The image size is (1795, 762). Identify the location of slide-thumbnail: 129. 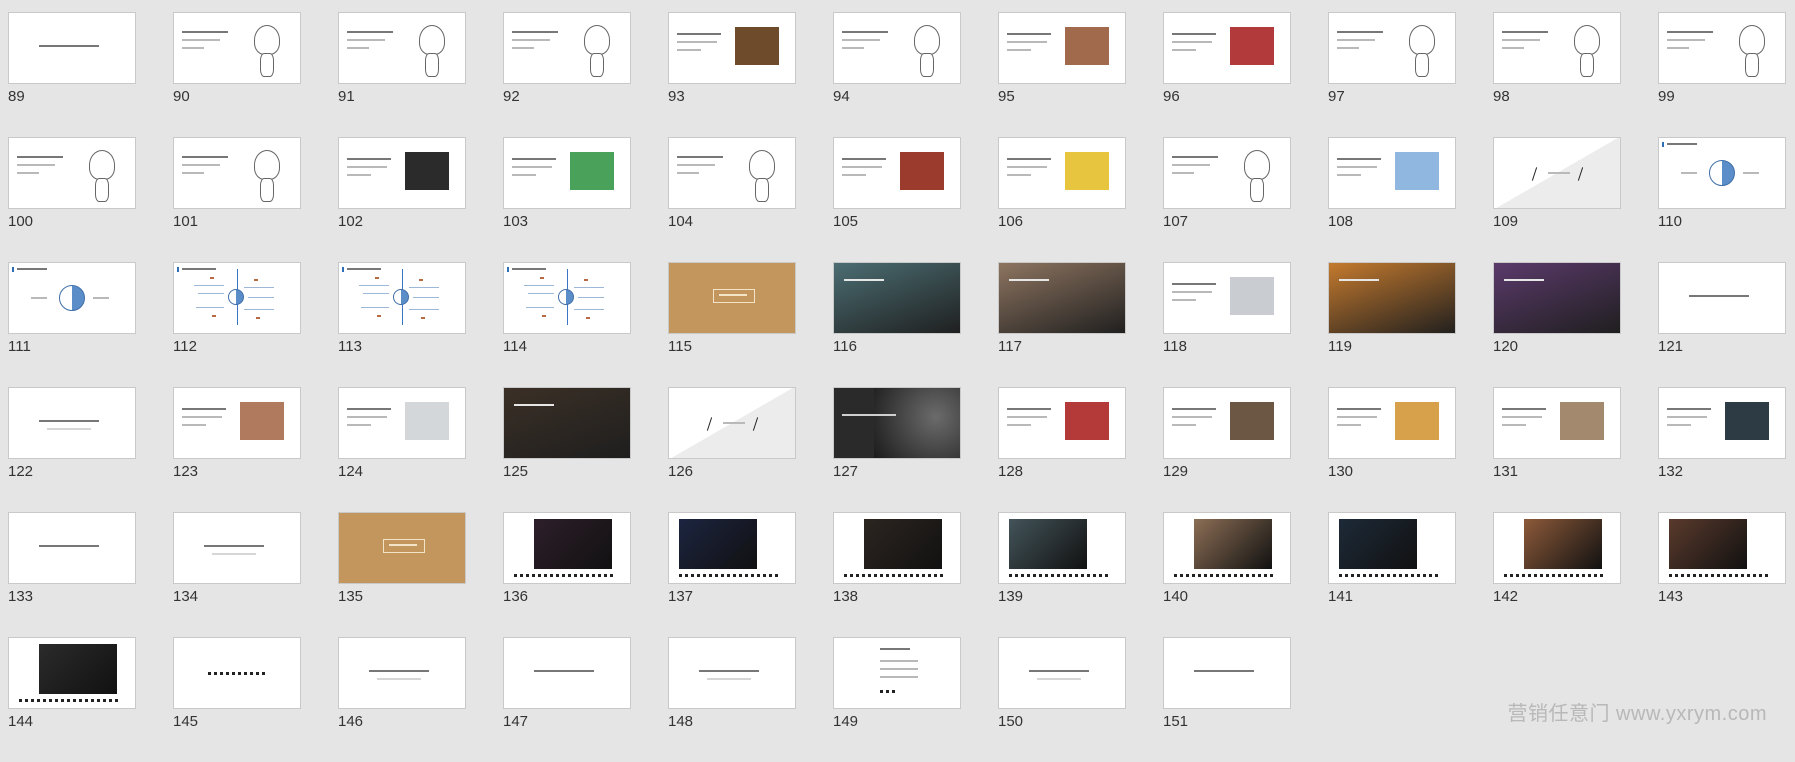
(1227, 449).